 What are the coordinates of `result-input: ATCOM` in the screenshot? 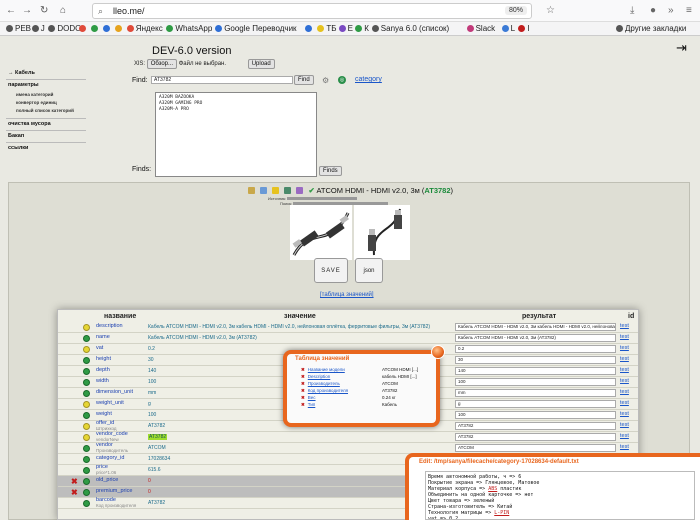 It's located at (535, 448).